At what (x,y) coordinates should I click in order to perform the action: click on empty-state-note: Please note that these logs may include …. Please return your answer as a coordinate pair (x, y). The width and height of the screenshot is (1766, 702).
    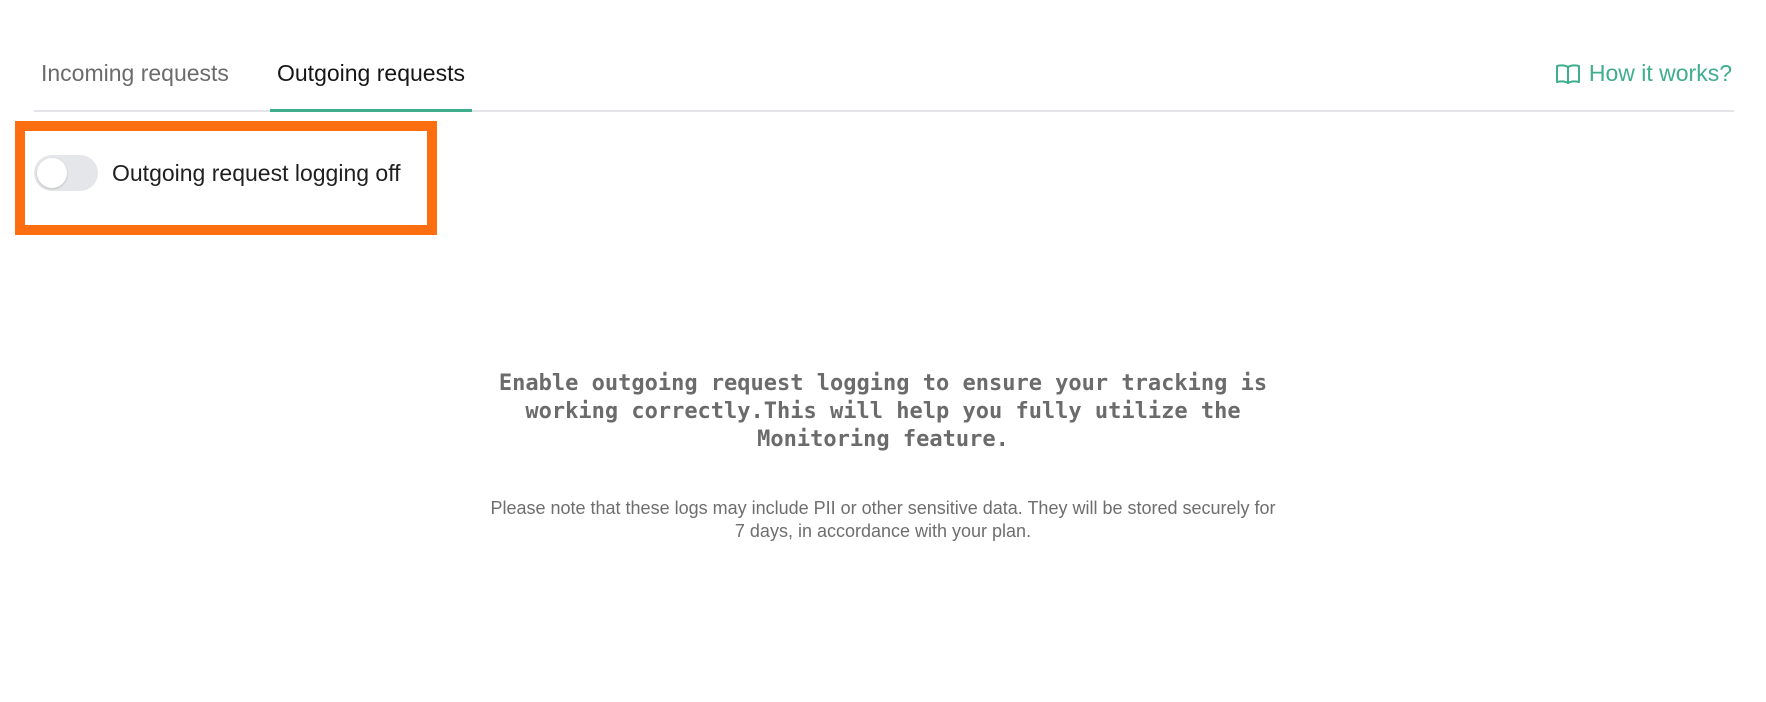
    Looking at the image, I should click on (883, 519).